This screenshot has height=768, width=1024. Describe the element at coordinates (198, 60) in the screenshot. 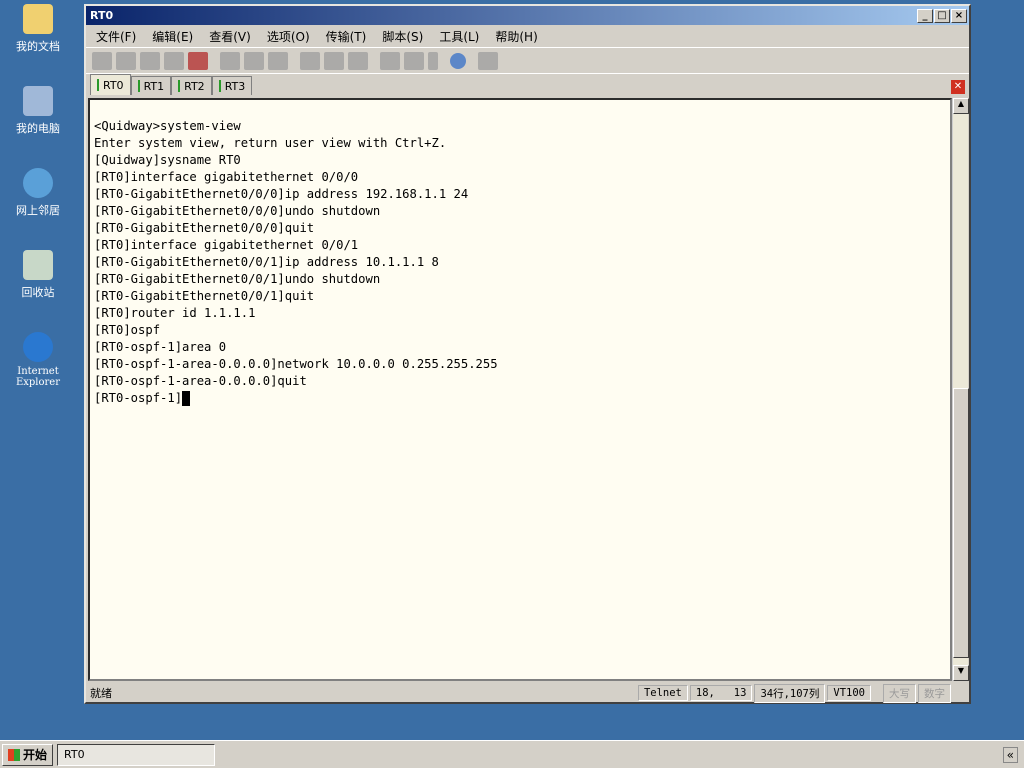

I see `disconnect-icon` at that location.